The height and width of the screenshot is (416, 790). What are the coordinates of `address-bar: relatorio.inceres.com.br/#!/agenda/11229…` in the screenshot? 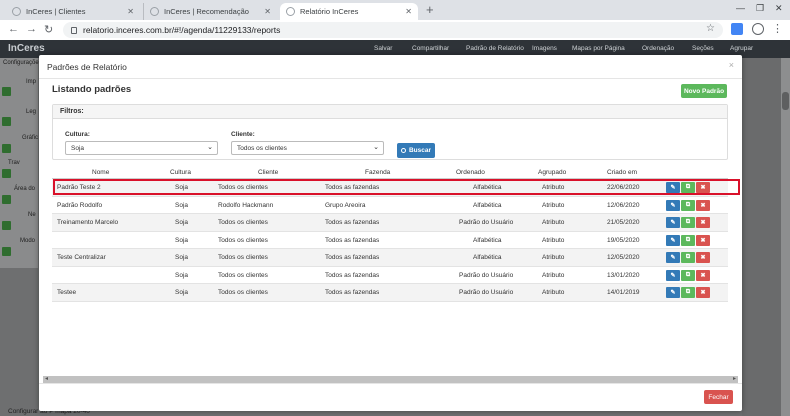 It's located at (393, 30).